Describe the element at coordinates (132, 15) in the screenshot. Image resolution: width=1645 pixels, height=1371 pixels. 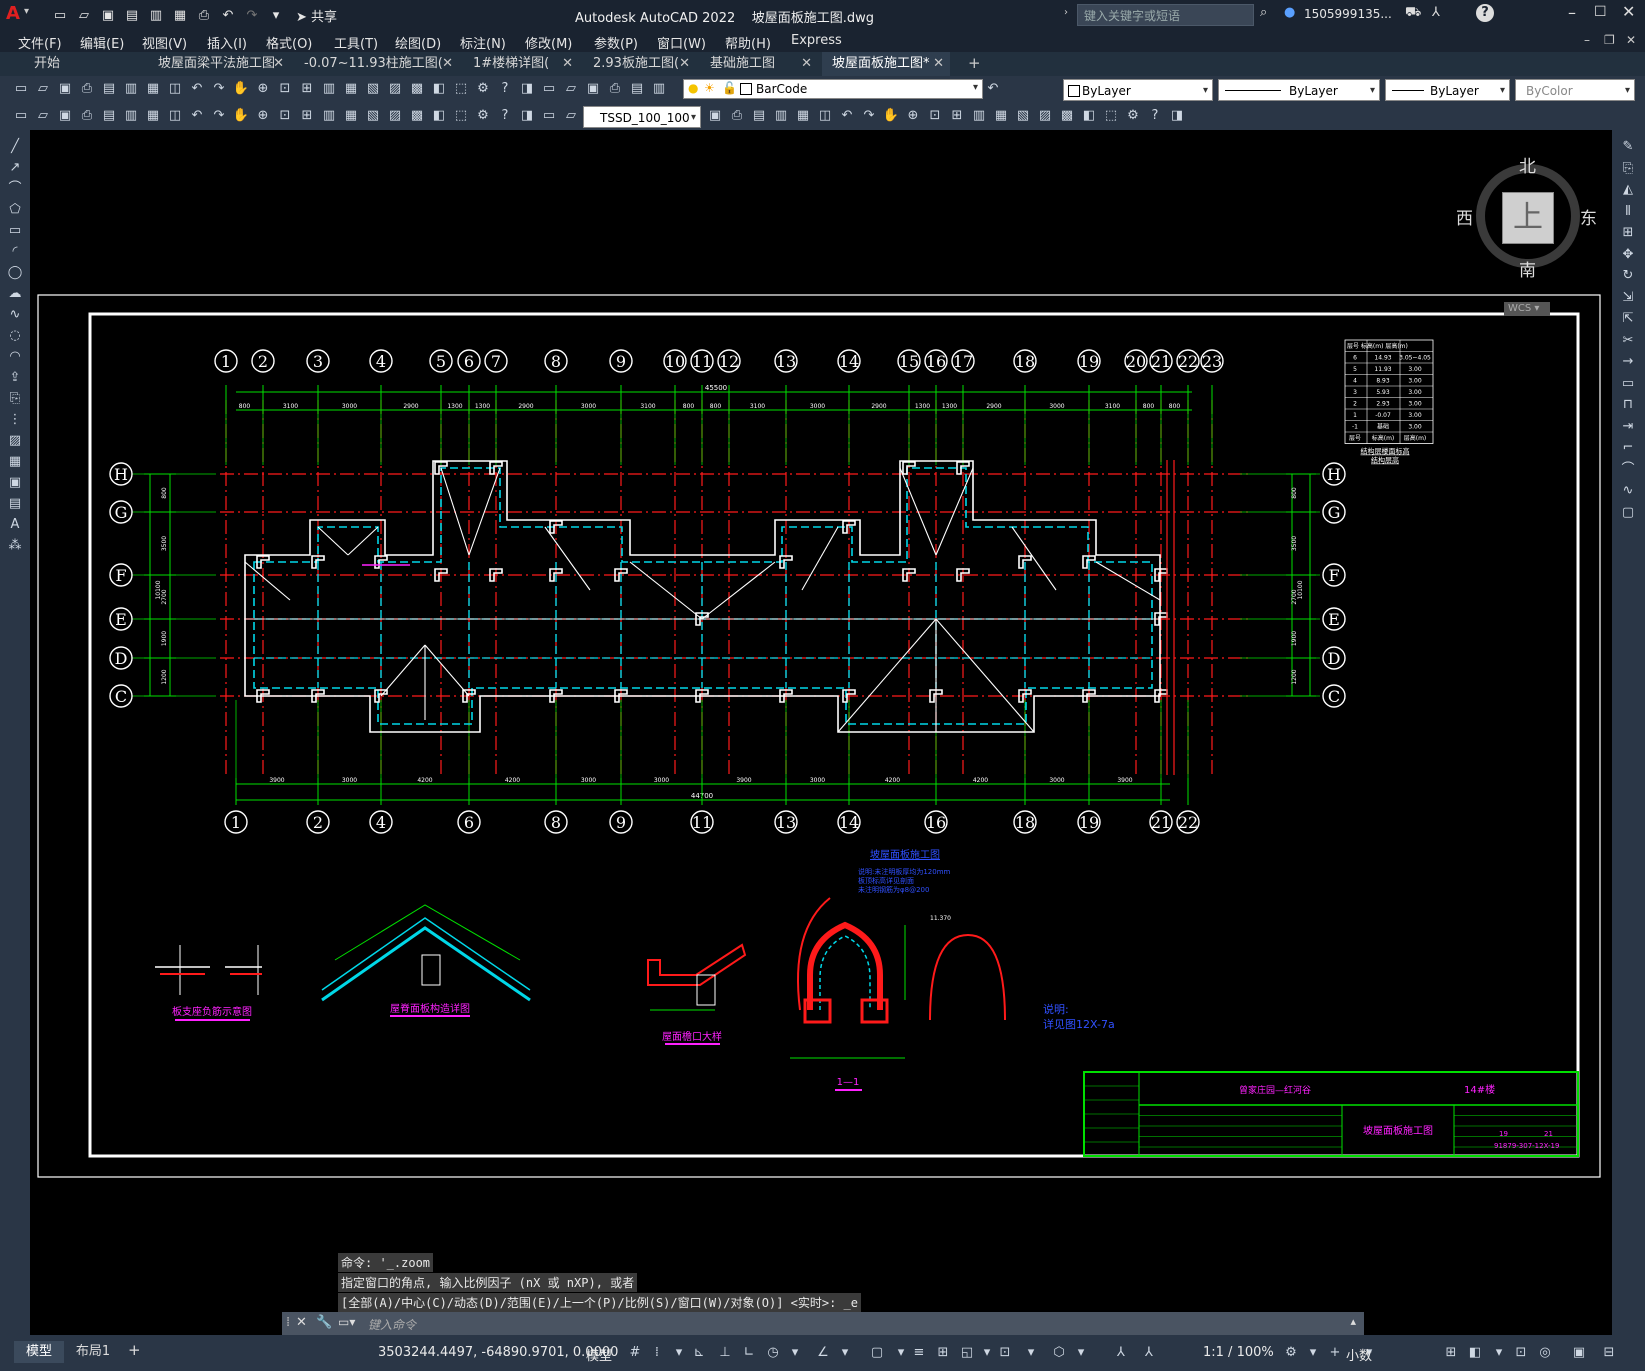
I see `save-as-icon: ▤` at that location.